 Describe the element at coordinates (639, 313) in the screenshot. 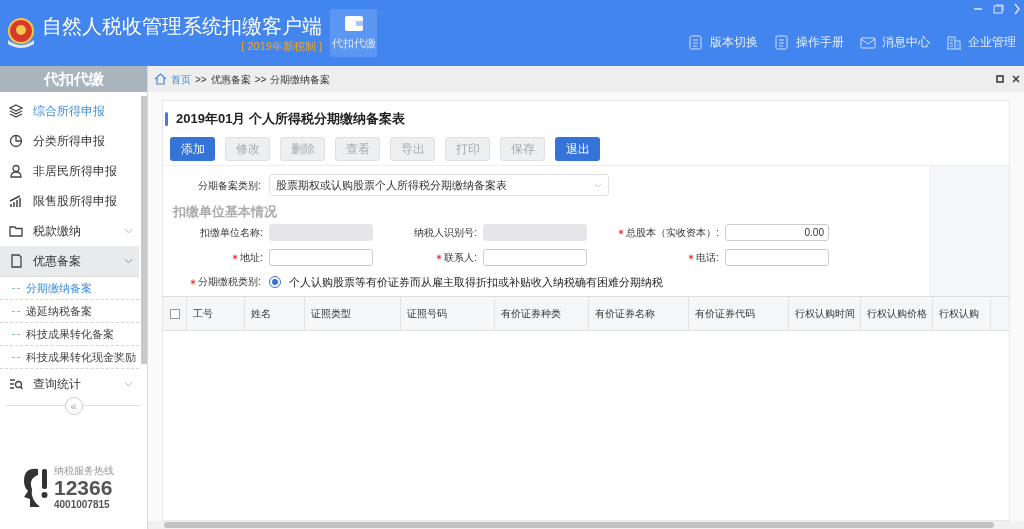

I see `column-header: 有价证券名称` at that location.